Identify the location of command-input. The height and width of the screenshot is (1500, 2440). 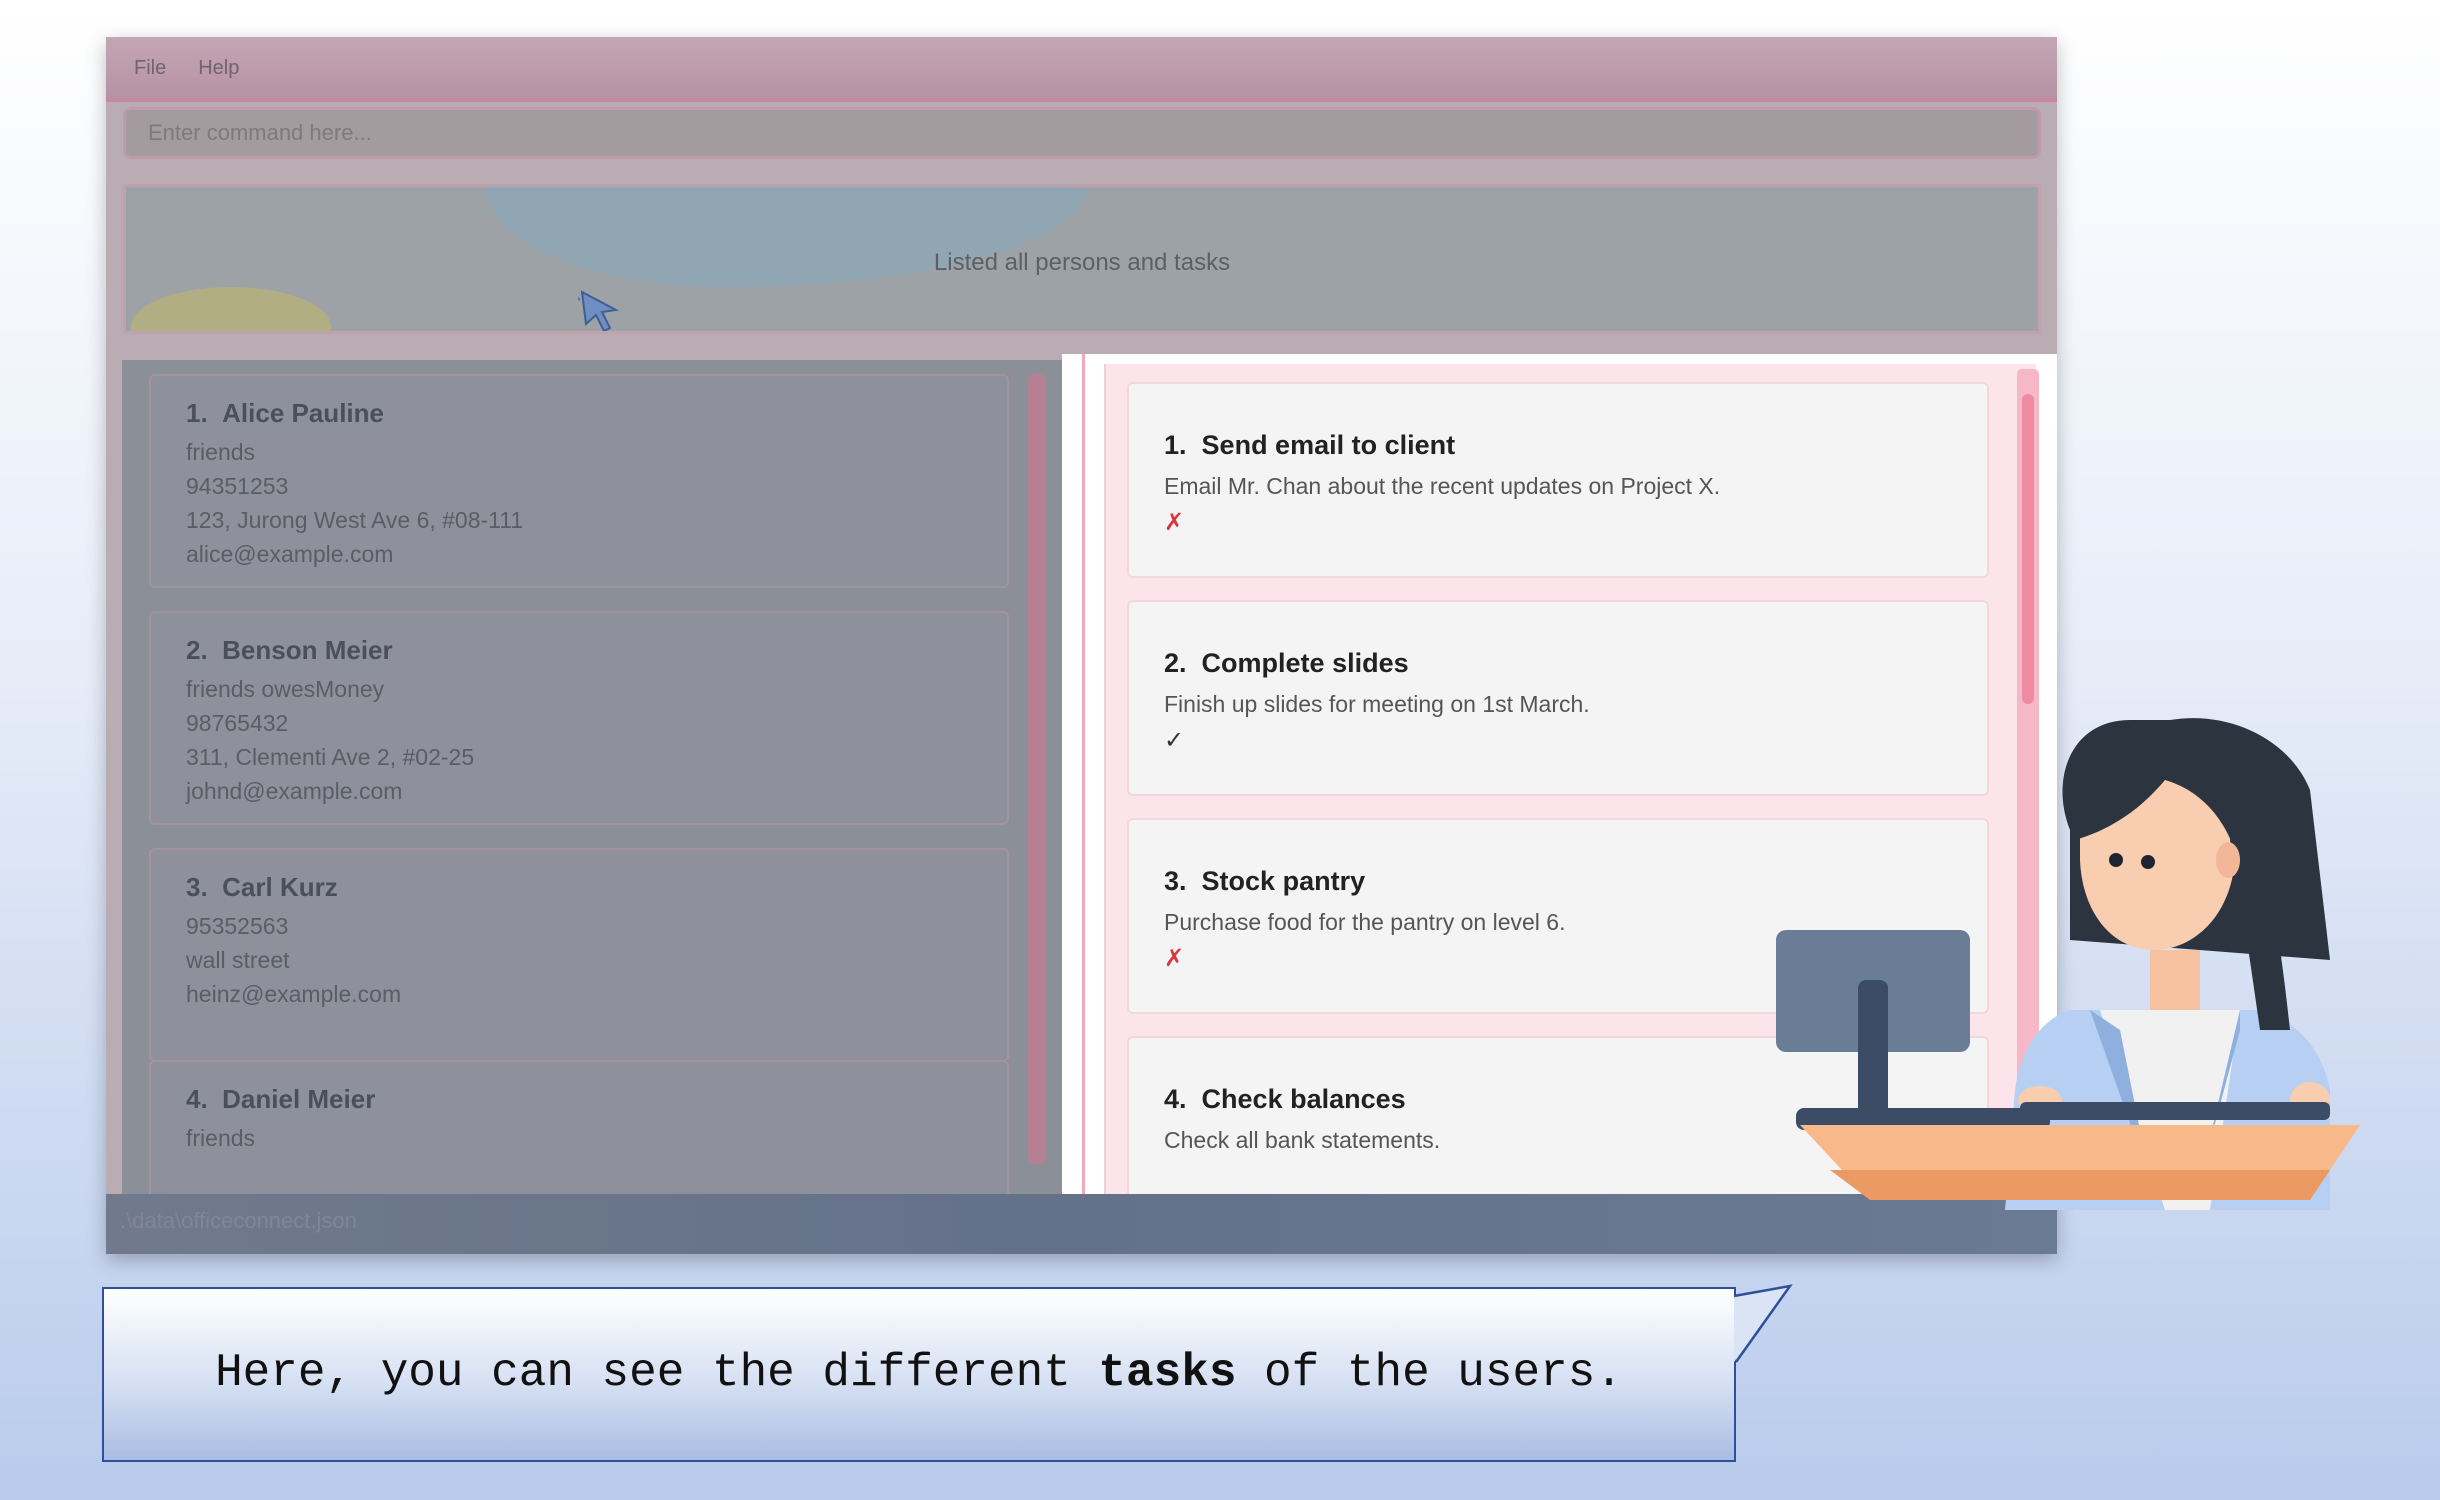
(1092, 133).